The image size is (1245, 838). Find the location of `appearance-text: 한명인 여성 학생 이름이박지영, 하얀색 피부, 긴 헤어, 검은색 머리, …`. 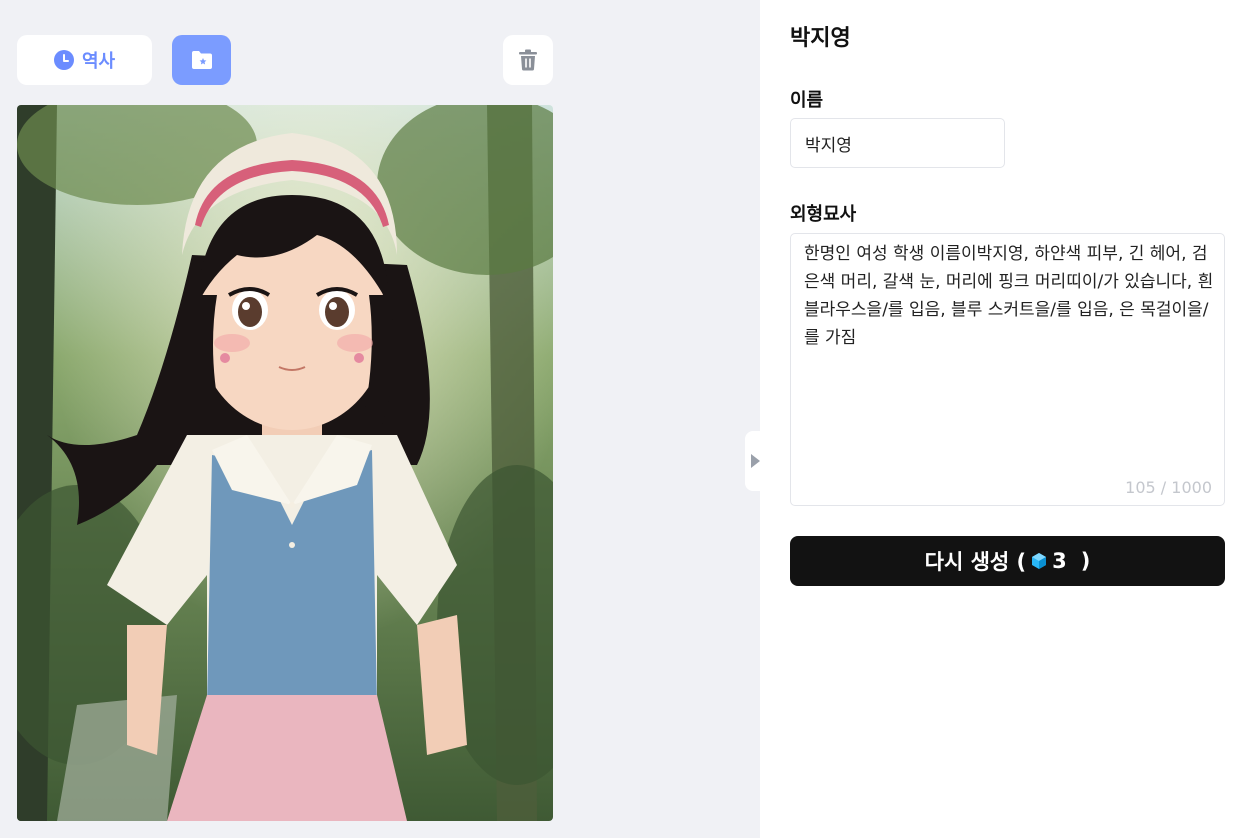

appearance-text: 한명인 여성 학생 이름이박지영, 하얀색 피부, 긴 헤어, 검은색 머리, … is located at coordinates (1009, 296).